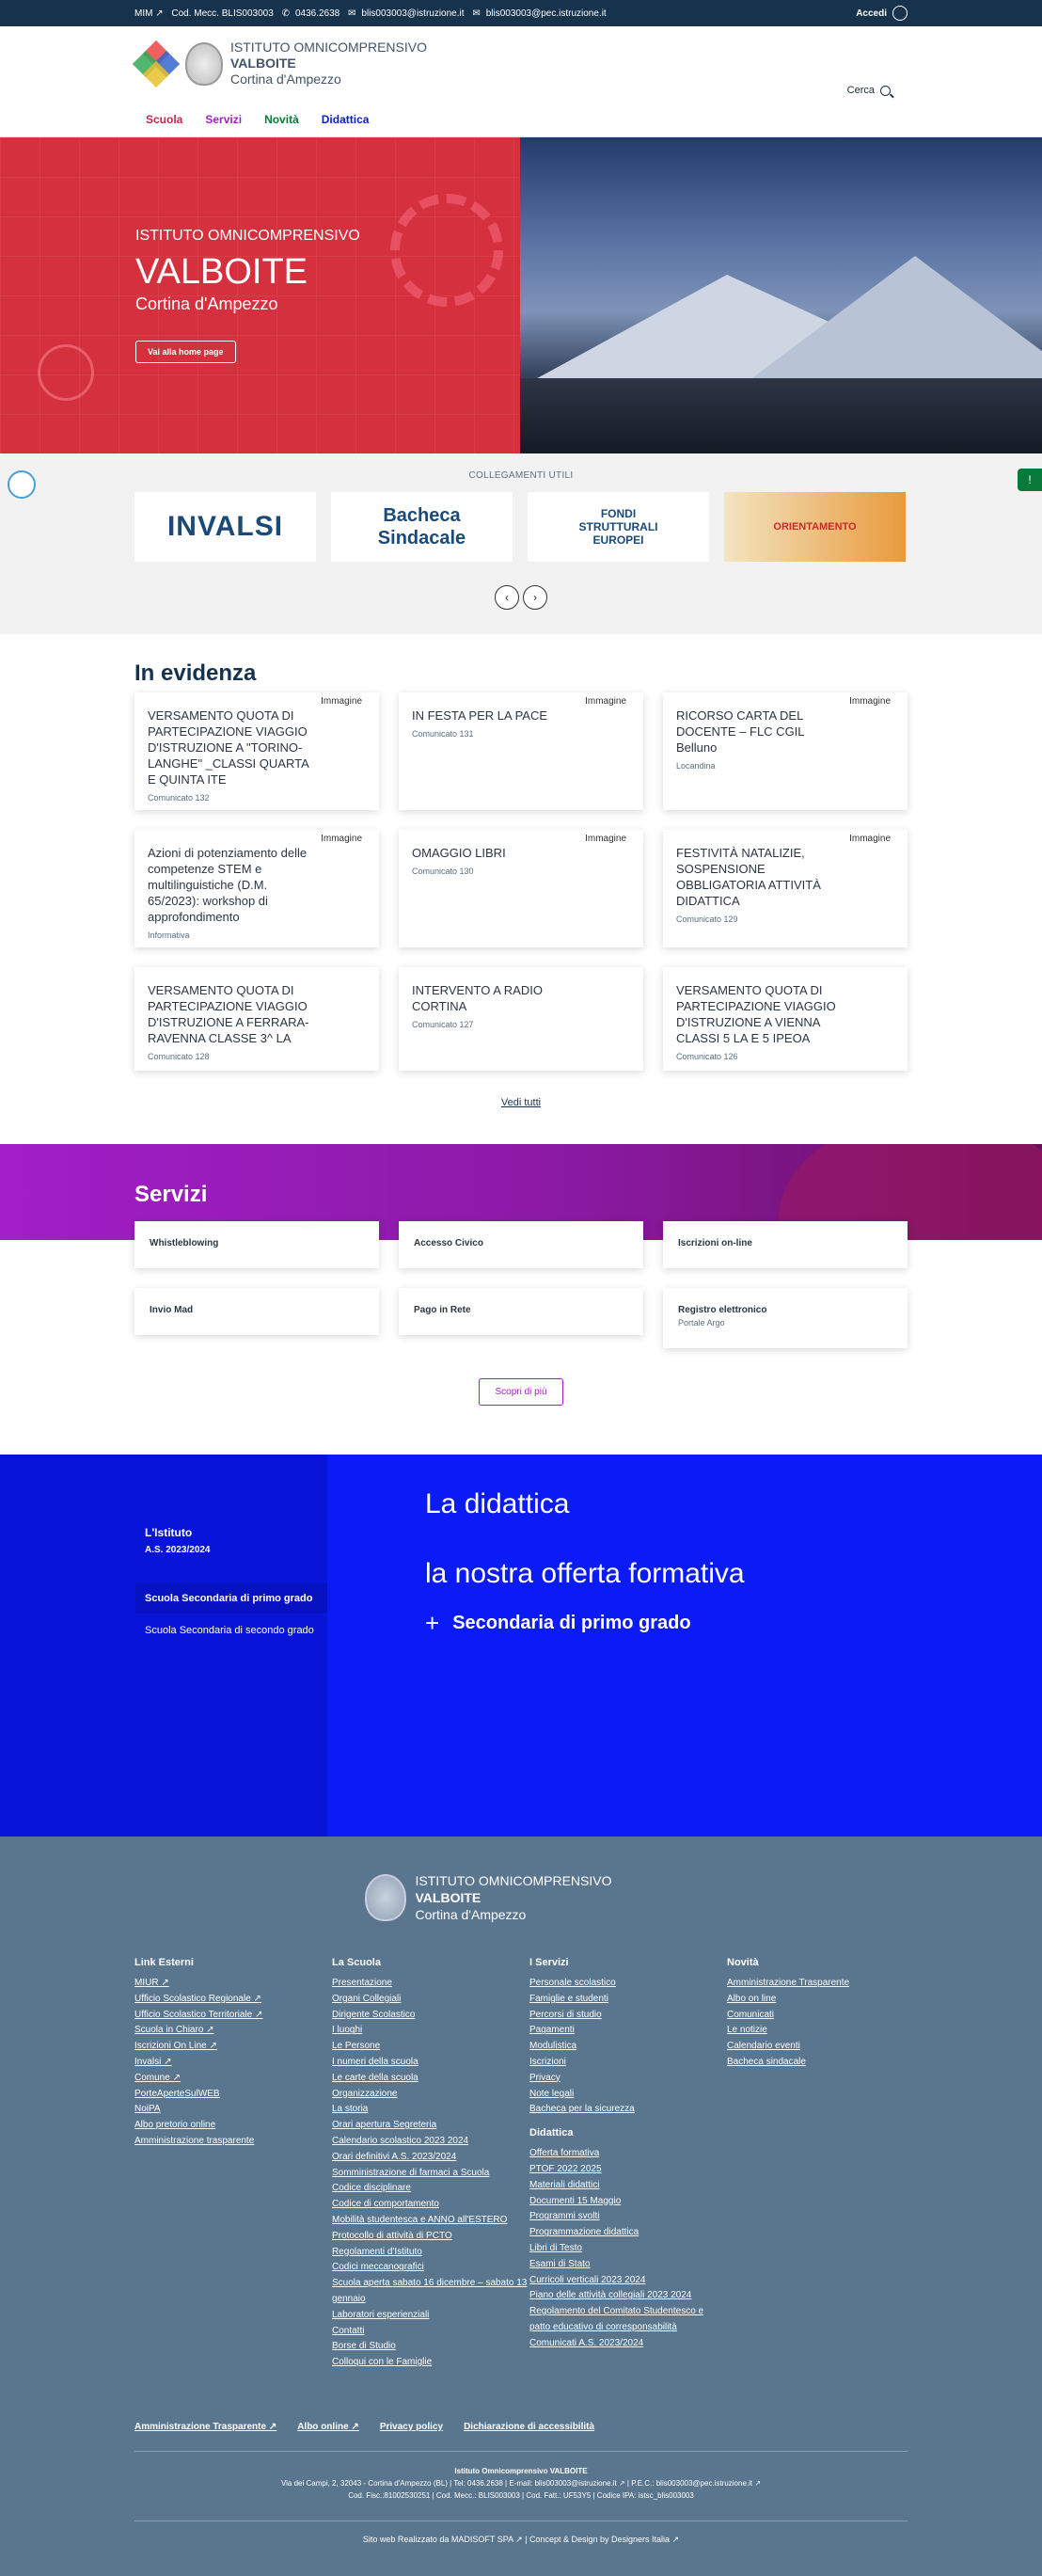 This screenshot has height=2576, width=1042. I want to click on footer-link: Contatti, so click(430, 2332).